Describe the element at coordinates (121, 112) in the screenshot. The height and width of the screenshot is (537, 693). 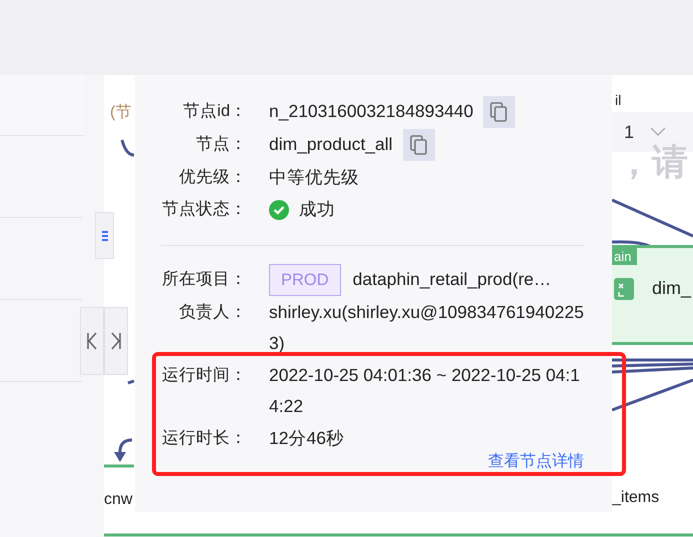
I see `node-label: (节` at that location.